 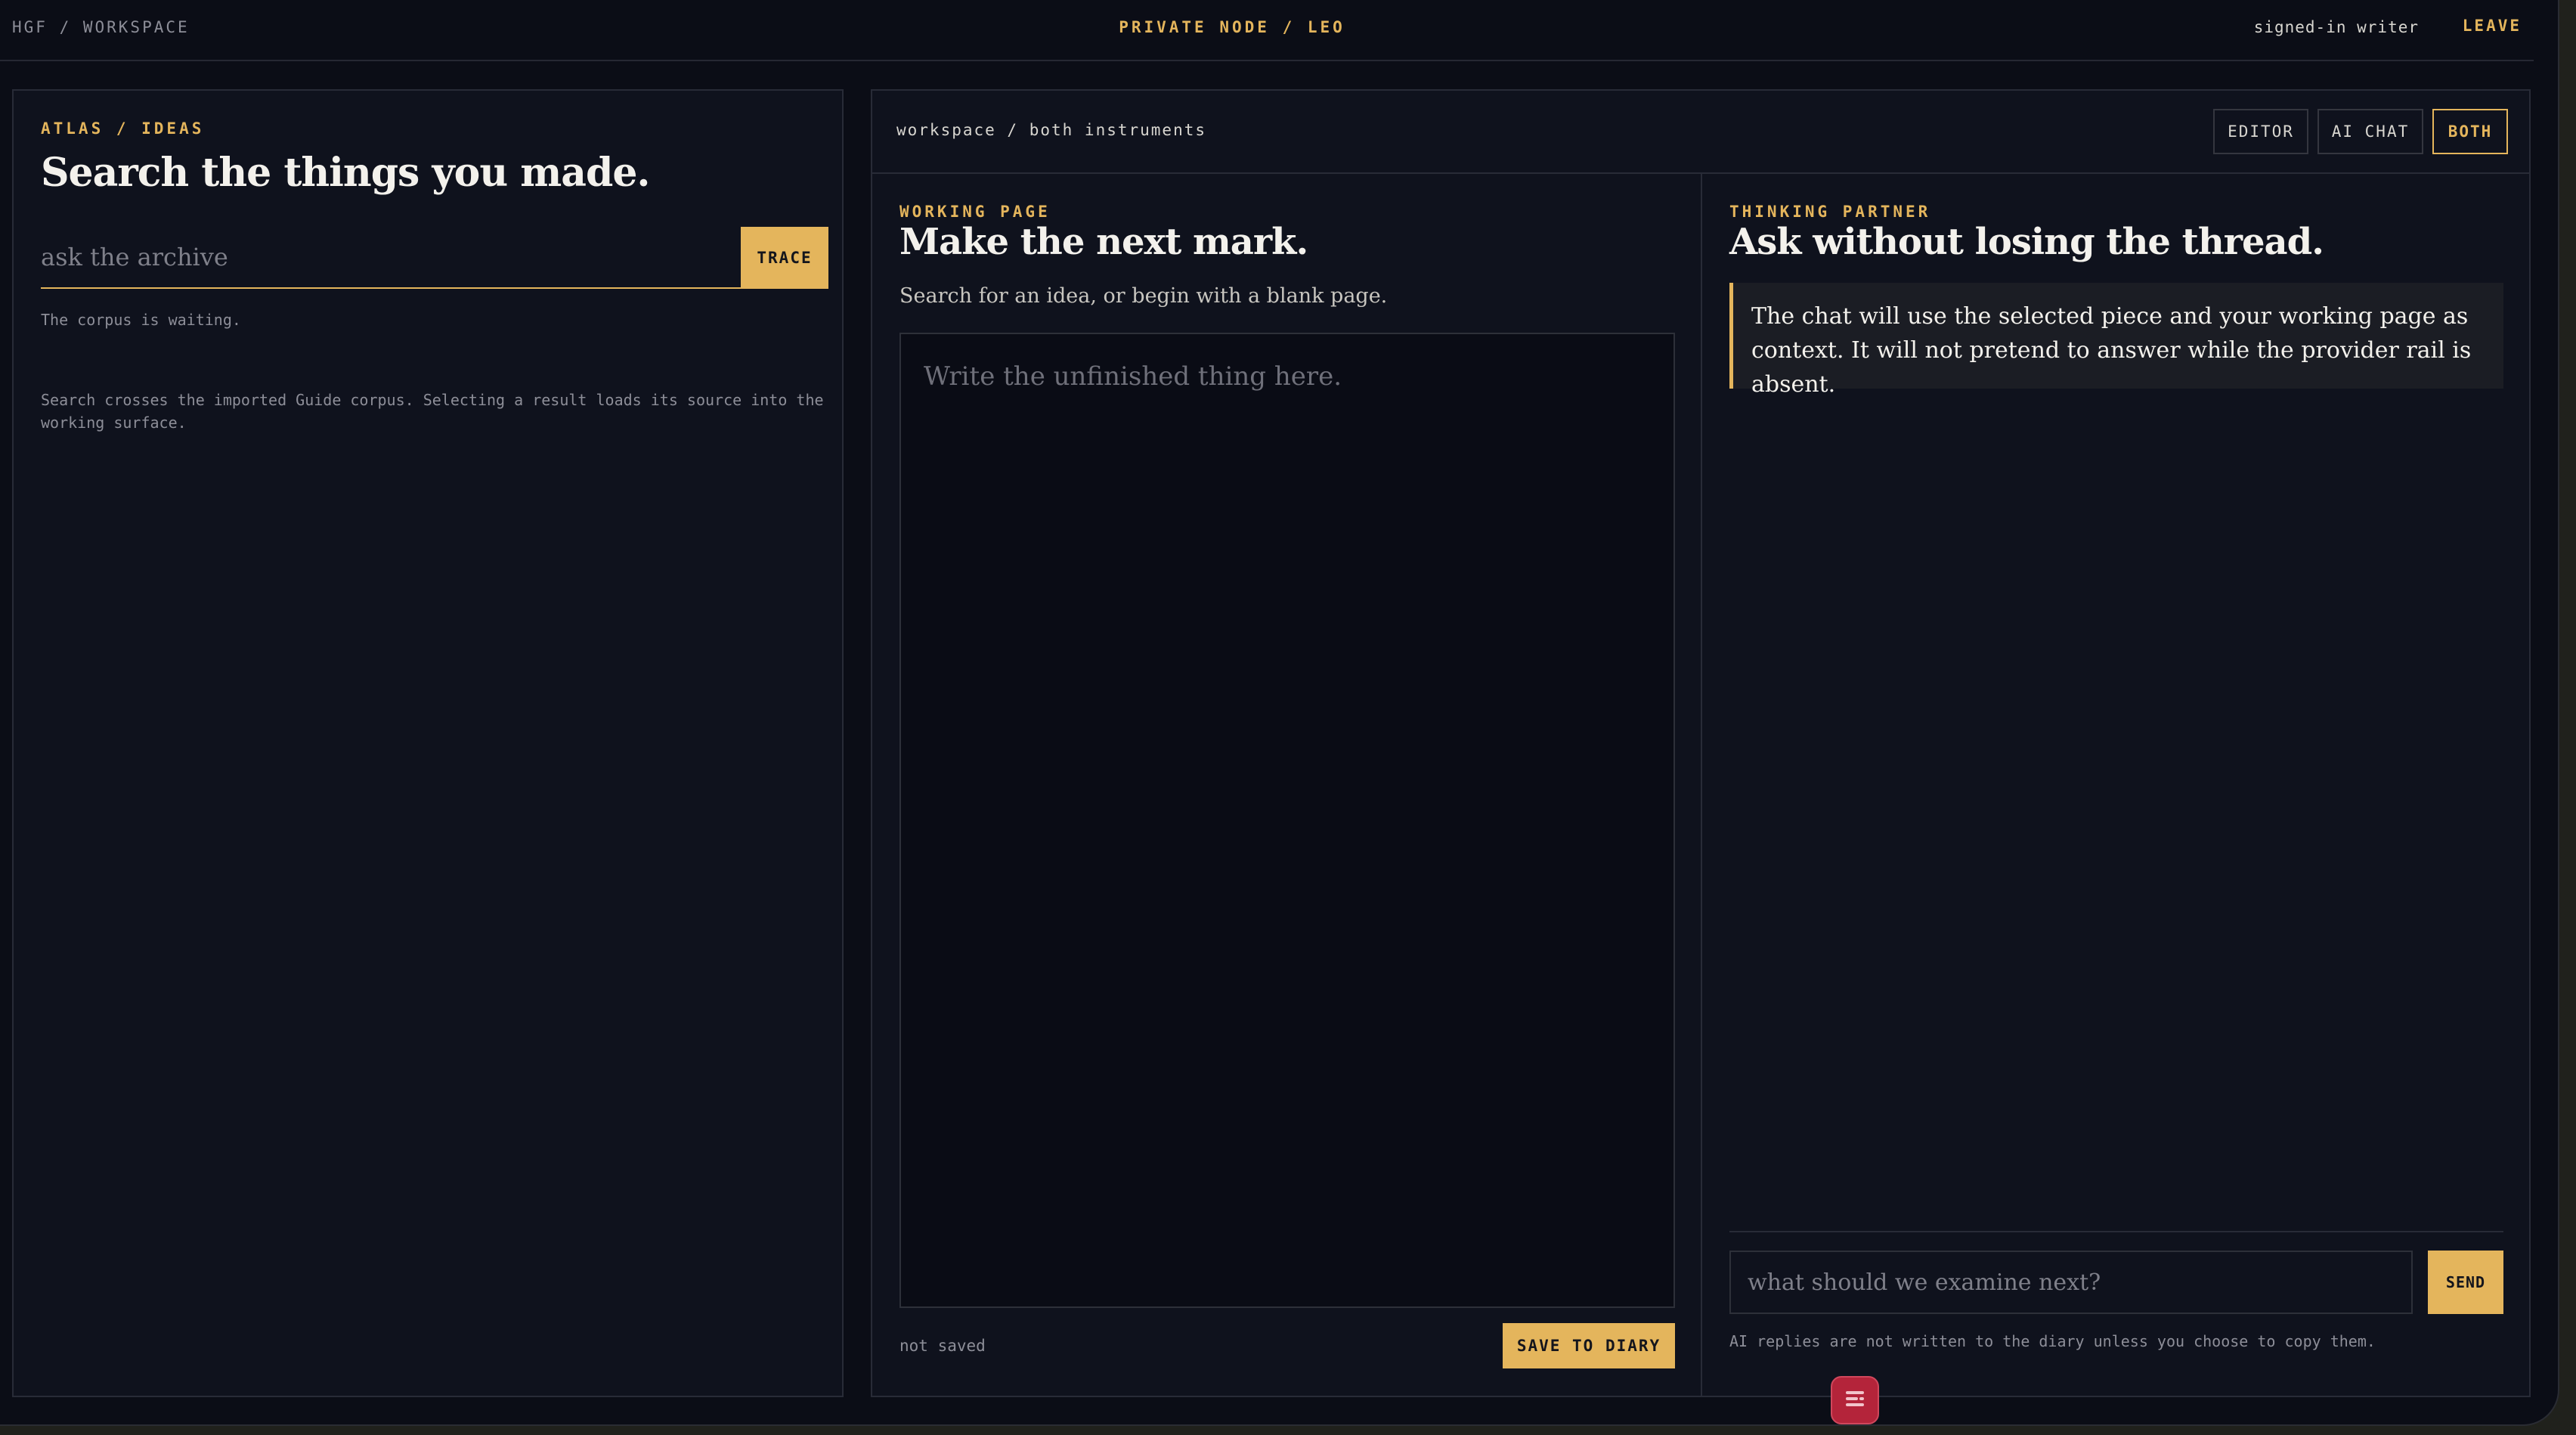 What do you see at coordinates (1103, 242) in the screenshot?
I see `editor-title: Make the next mark.` at bounding box center [1103, 242].